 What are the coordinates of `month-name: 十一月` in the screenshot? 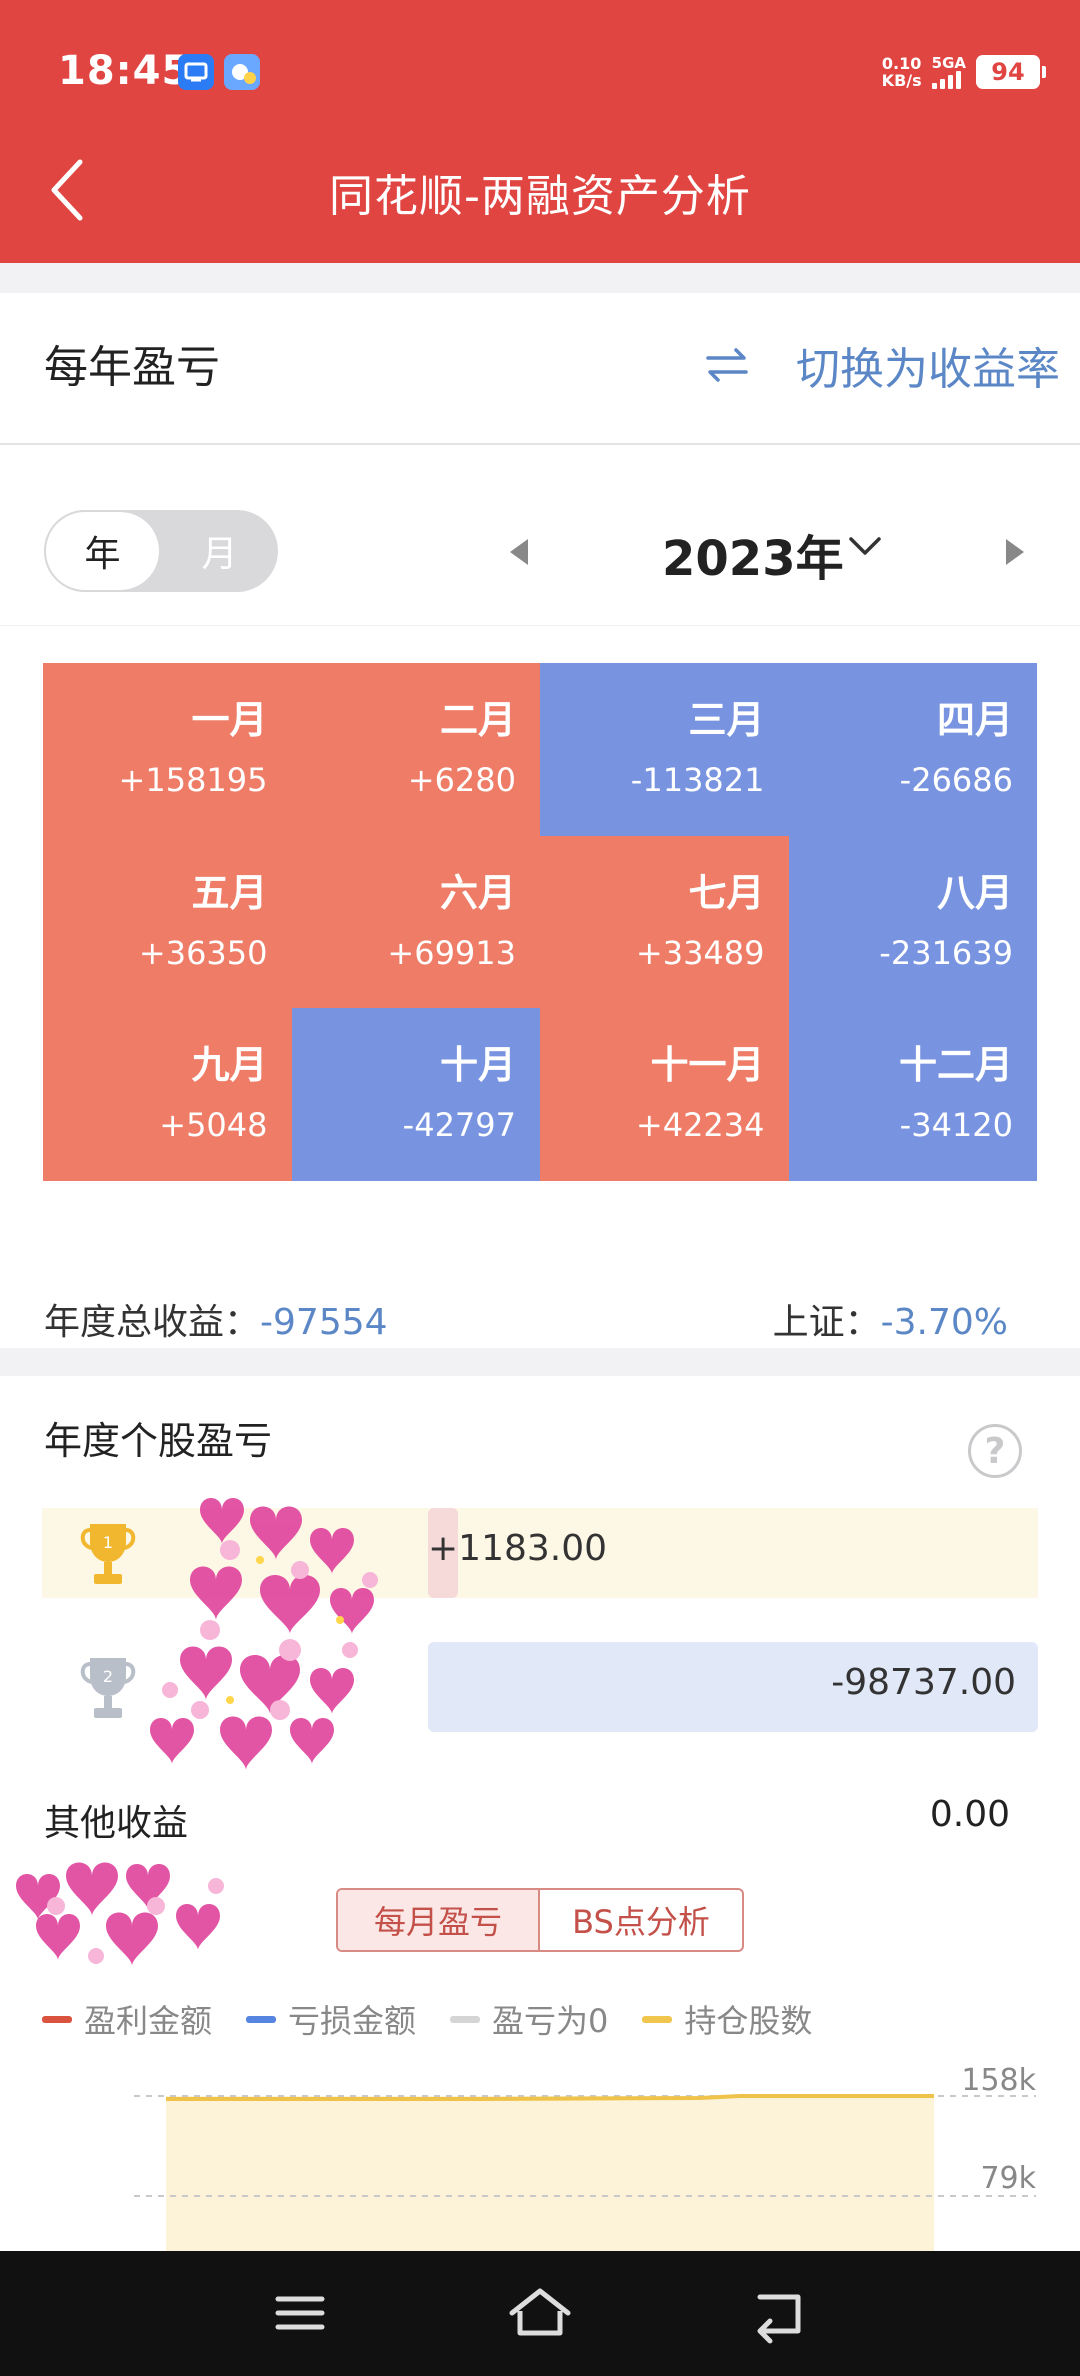 It's located at (707, 1065).